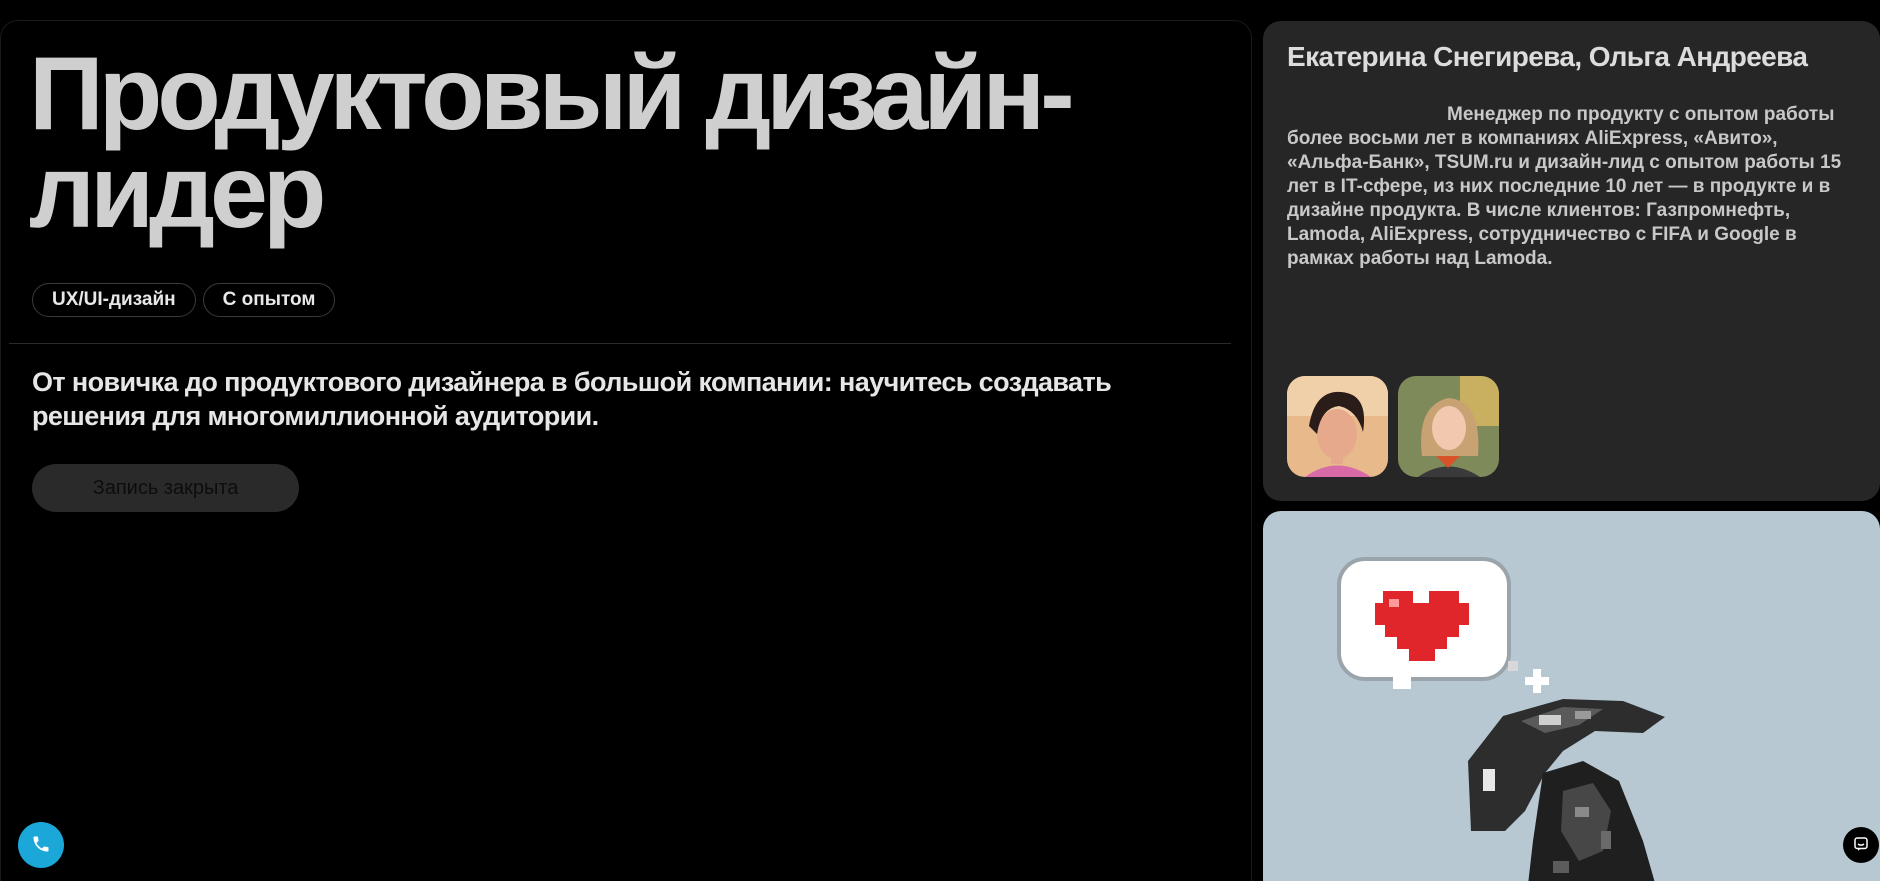  What do you see at coordinates (1337, 426) in the screenshot?
I see `avatar-ekaterina-snegireva` at bounding box center [1337, 426].